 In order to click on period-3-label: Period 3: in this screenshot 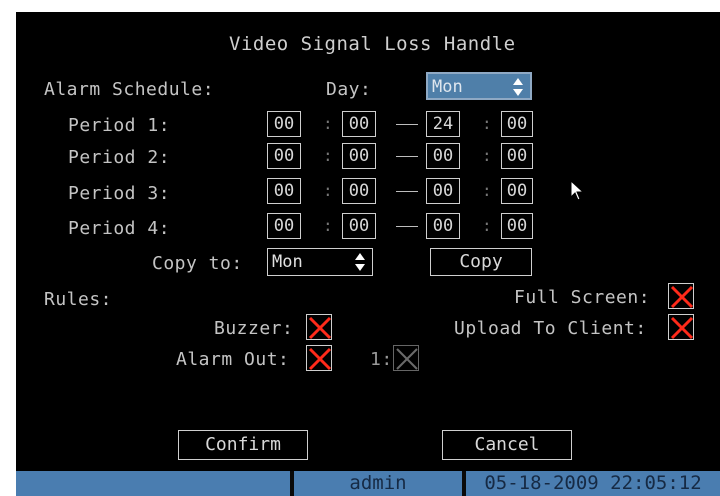, I will do `click(119, 193)`.